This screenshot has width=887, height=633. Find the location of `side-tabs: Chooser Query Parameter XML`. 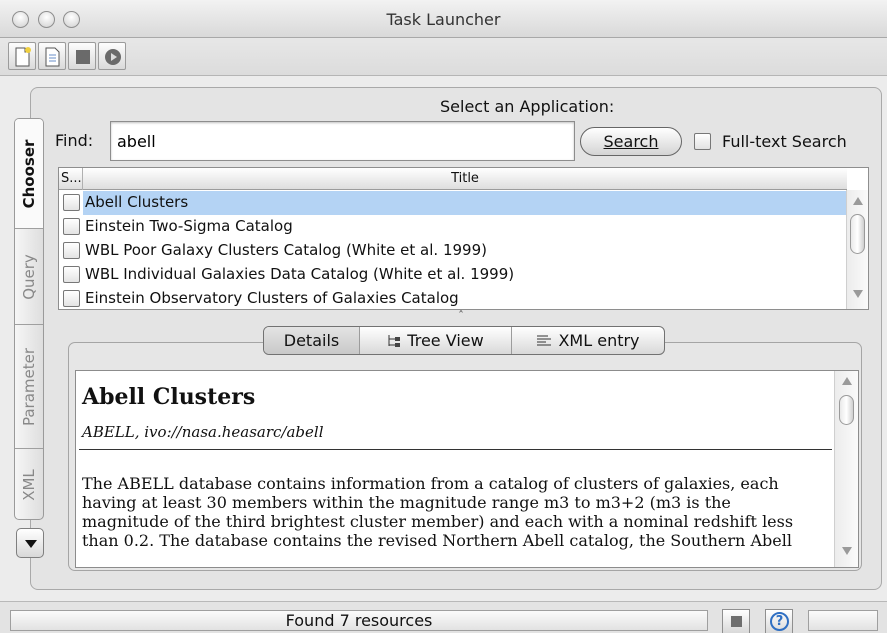

side-tabs: Chooser Query Parameter XML is located at coordinates (29, 319).